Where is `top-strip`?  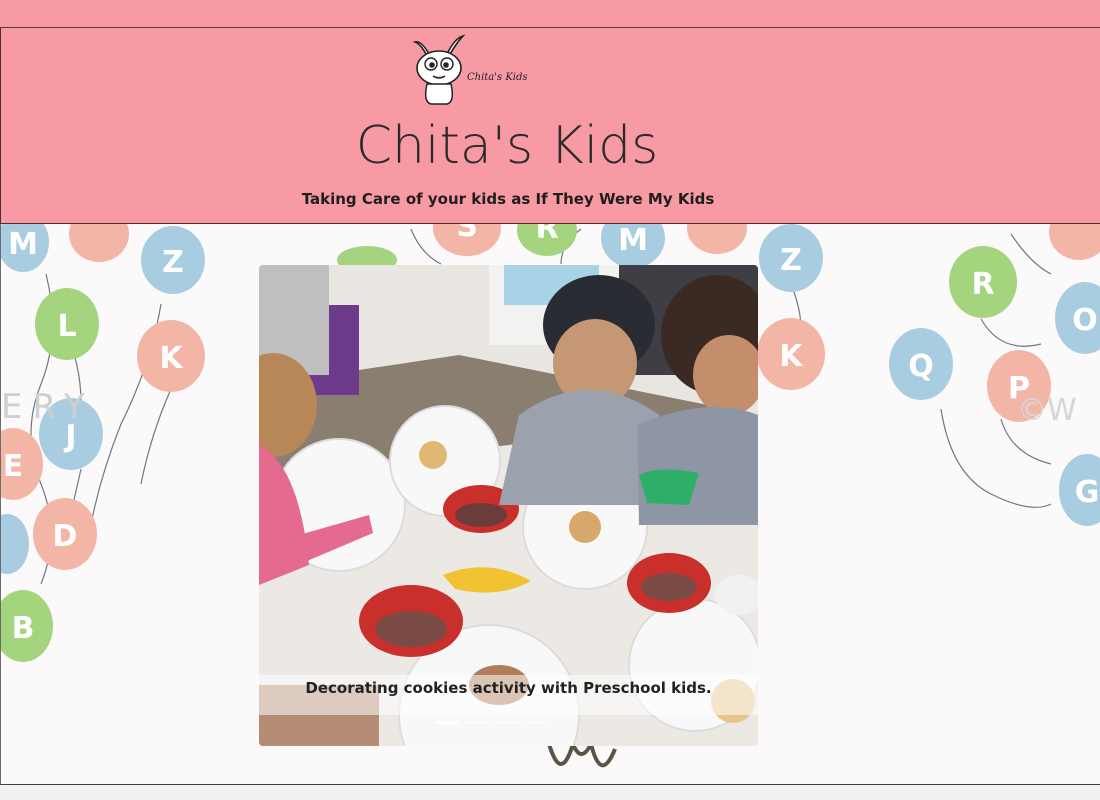
top-strip is located at coordinates (550, 14).